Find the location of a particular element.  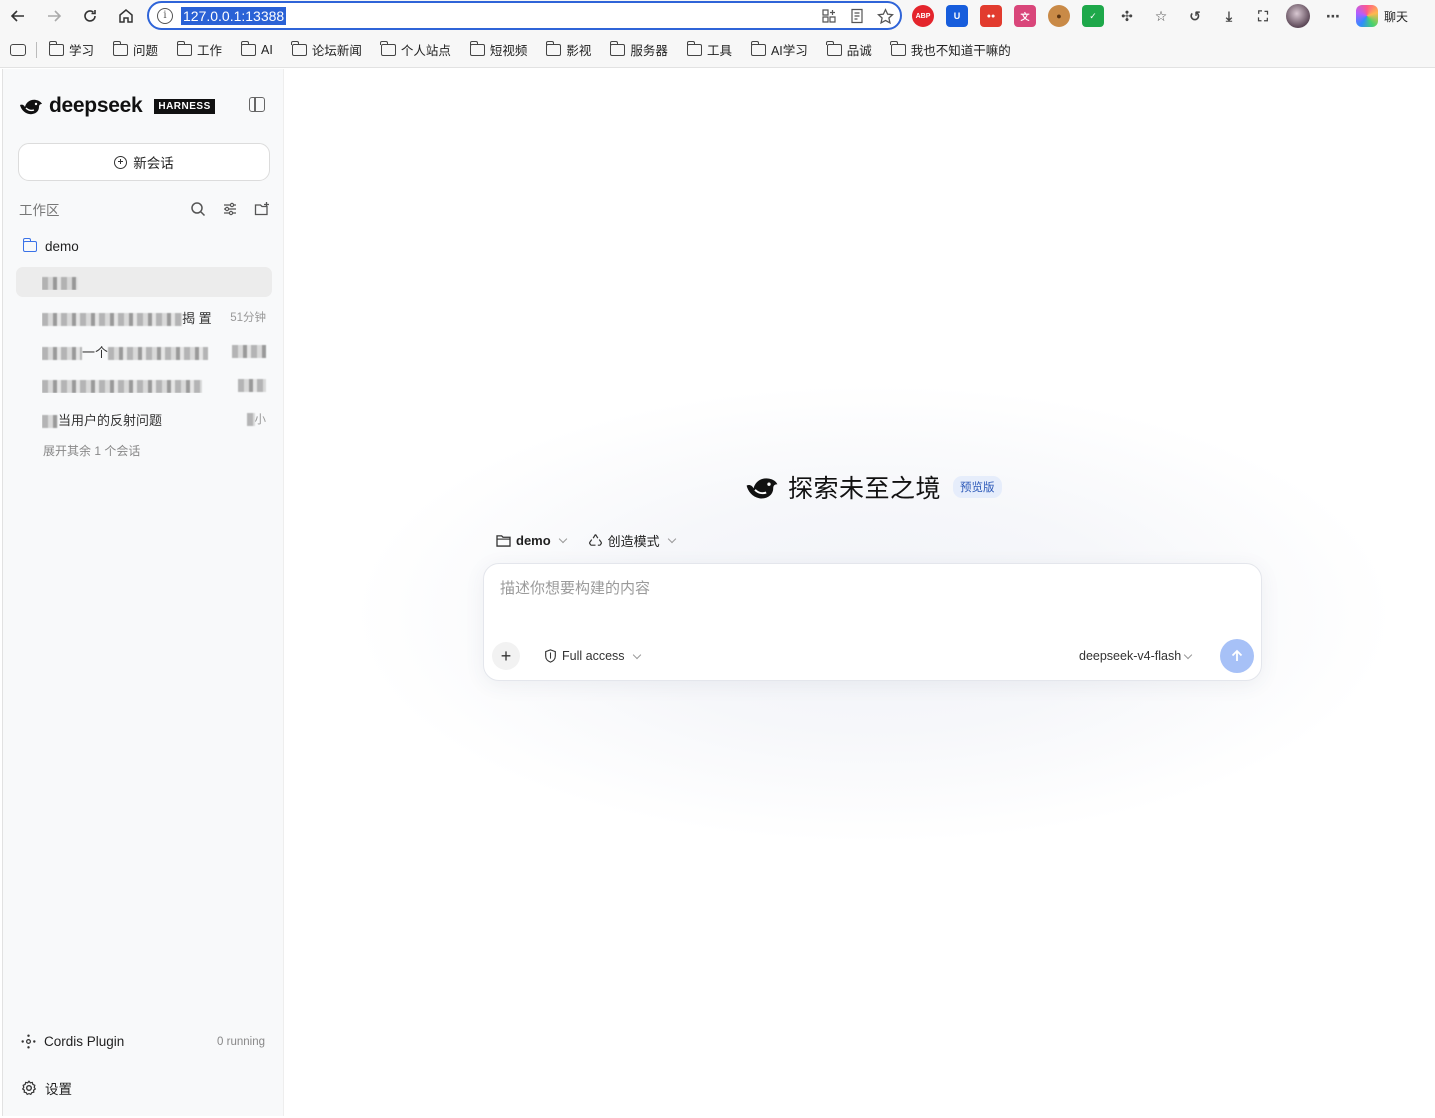

bookmark-folder: 个人站点 is located at coordinates (415, 49).